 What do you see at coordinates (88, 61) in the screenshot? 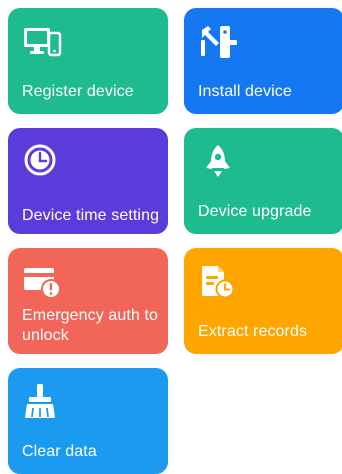
I see `register-device-tile: Register device` at bounding box center [88, 61].